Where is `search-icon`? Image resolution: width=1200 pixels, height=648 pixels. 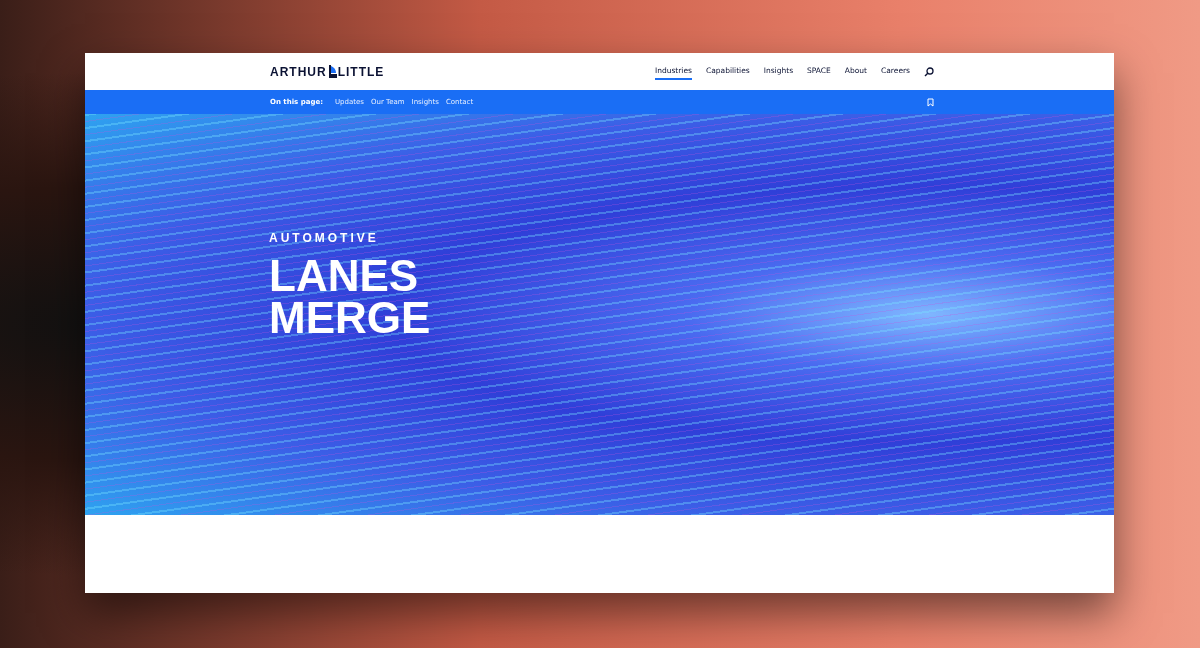
search-icon is located at coordinates (929, 71).